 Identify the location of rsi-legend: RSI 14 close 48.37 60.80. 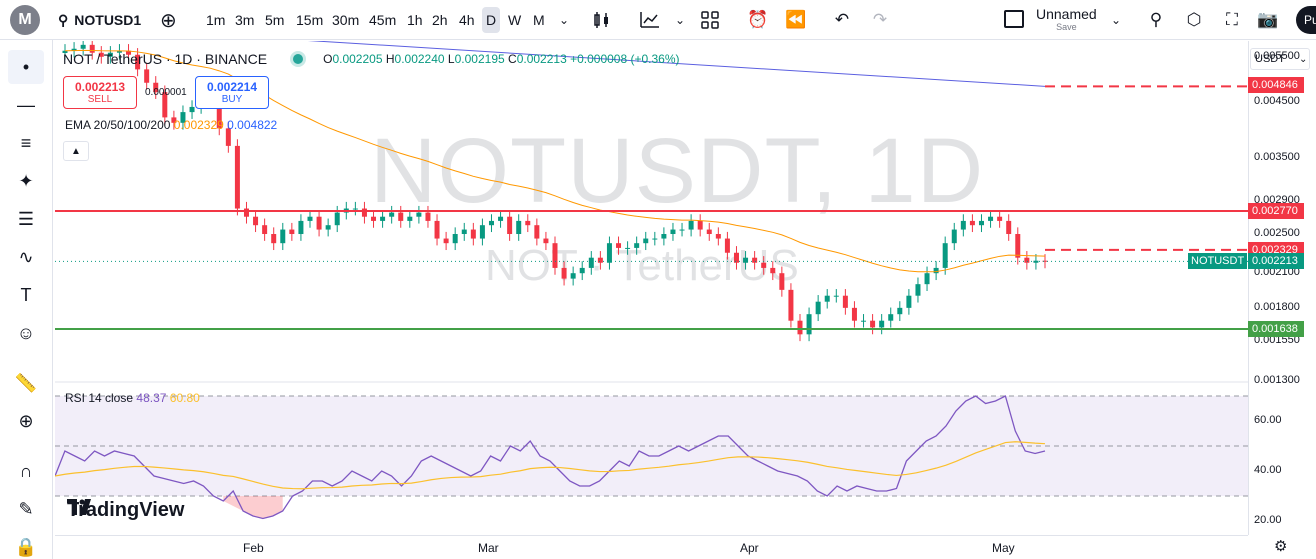
(132, 398).